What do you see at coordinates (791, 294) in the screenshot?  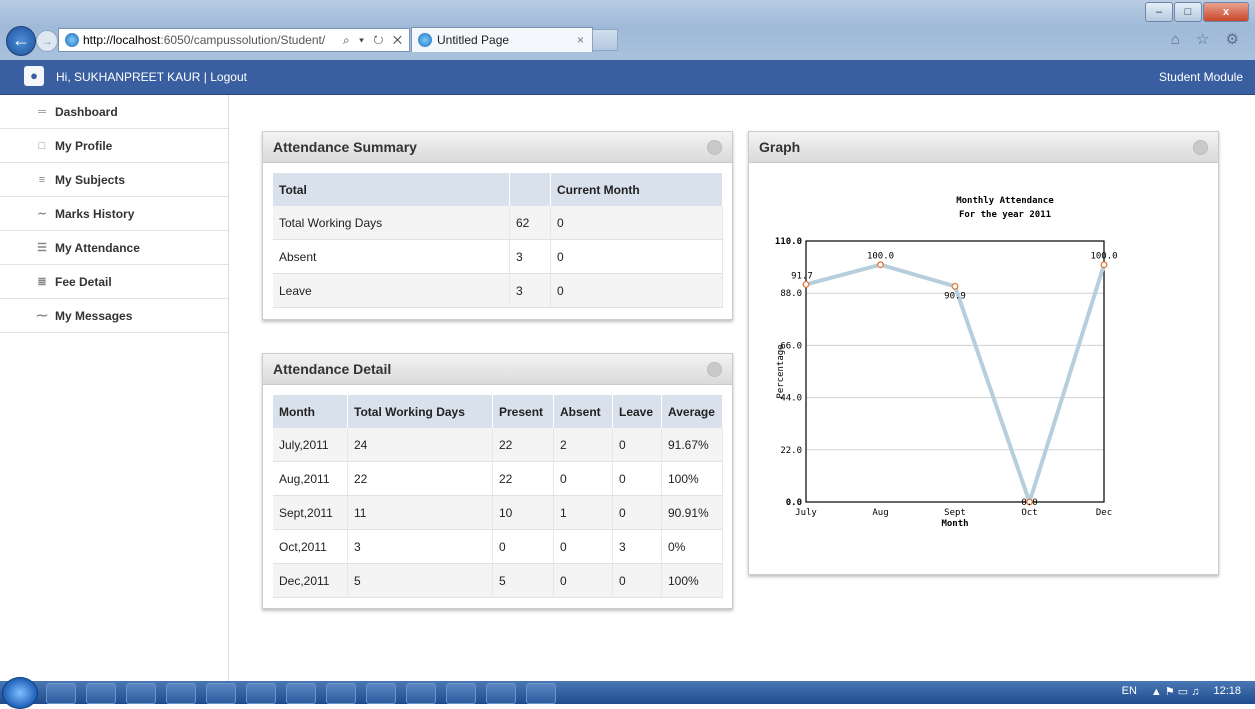 I see `y-tick-label: 88.0` at bounding box center [791, 294].